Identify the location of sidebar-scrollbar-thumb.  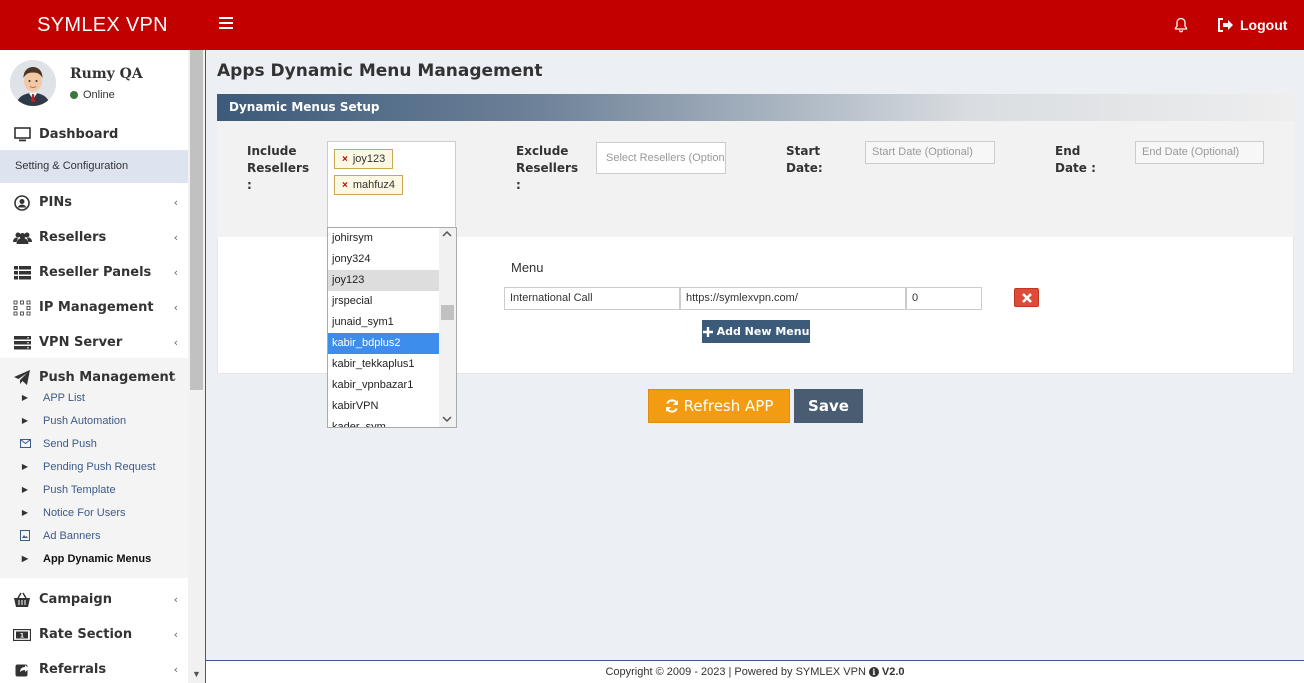
(196, 220).